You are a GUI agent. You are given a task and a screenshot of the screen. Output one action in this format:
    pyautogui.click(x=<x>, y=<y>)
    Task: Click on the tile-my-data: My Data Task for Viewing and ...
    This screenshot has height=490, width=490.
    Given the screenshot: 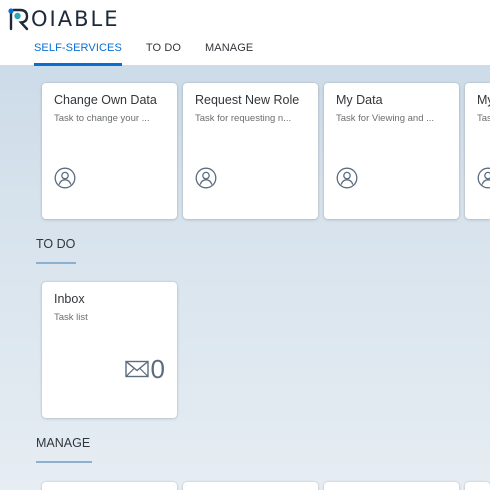 What is the action you would take?
    pyautogui.click(x=391, y=151)
    